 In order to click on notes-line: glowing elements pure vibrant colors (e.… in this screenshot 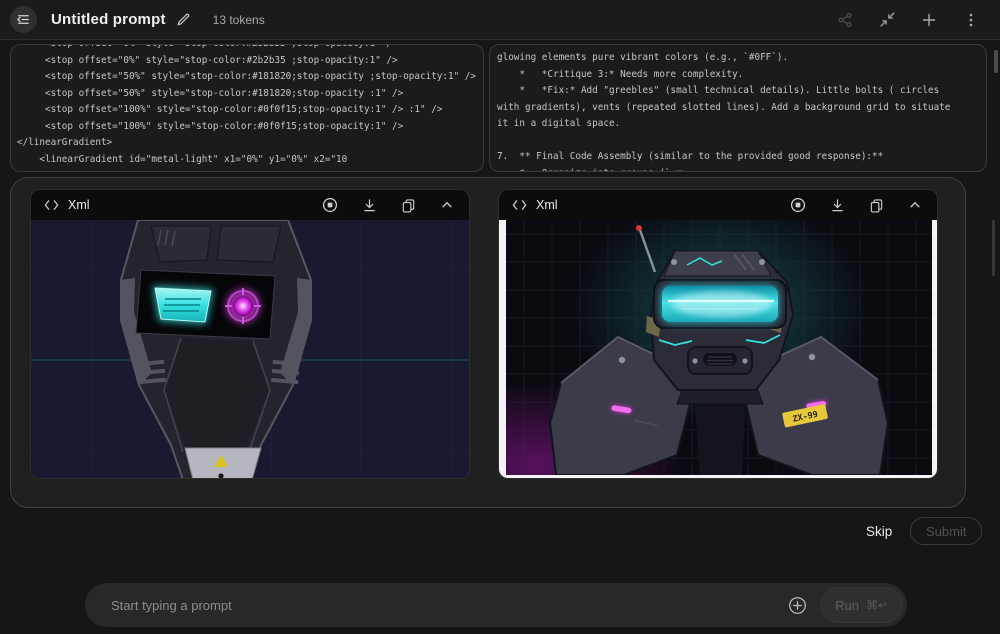, I will do `click(643, 57)`.